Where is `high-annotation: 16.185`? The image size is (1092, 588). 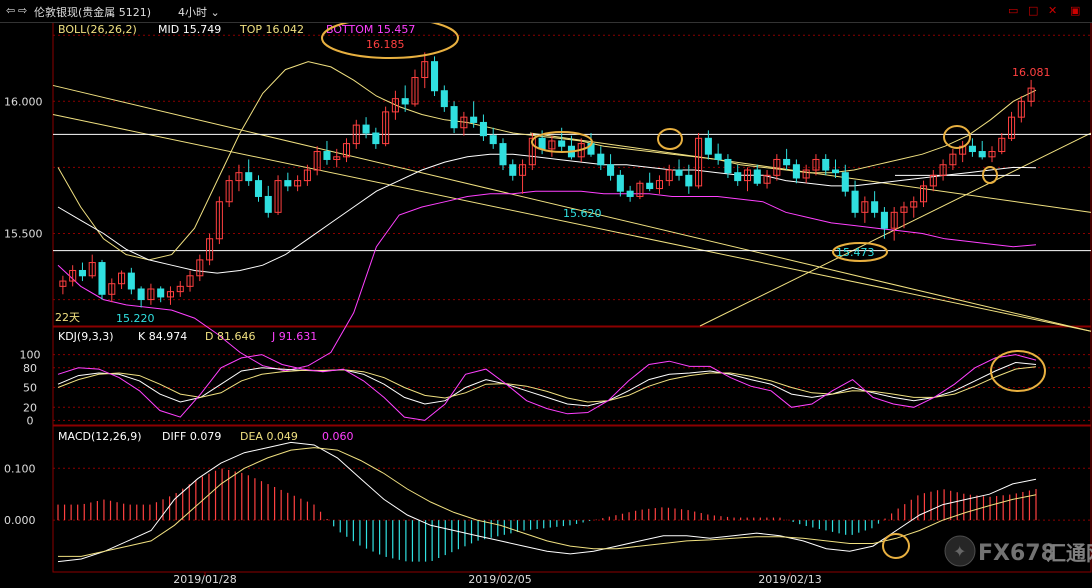 high-annotation: 16.185 is located at coordinates (385, 44).